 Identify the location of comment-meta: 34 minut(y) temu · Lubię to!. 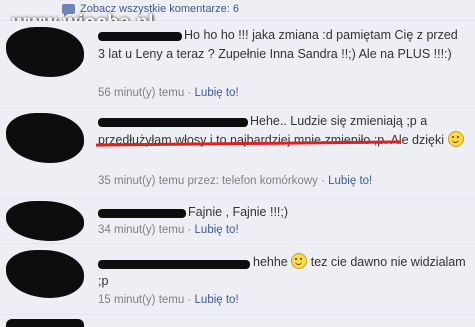
(168, 230).